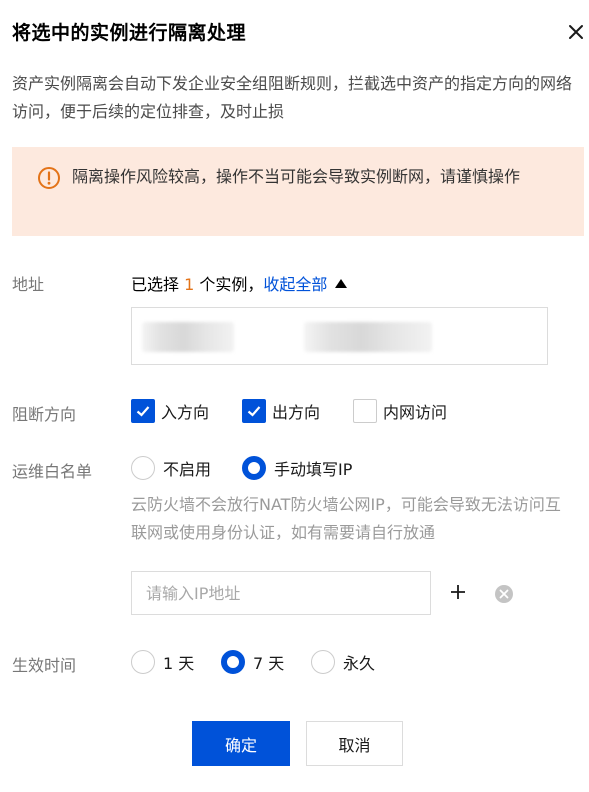  What do you see at coordinates (179, 663) in the screenshot?
I see `duration-1day-label: 1 天` at bounding box center [179, 663].